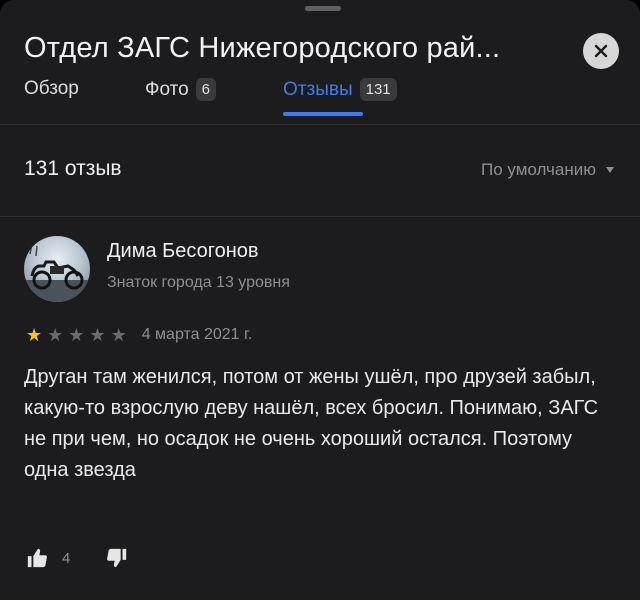 The height and width of the screenshot is (600, 640). I want to click on tab-label: Обзор, so click(51, 88).